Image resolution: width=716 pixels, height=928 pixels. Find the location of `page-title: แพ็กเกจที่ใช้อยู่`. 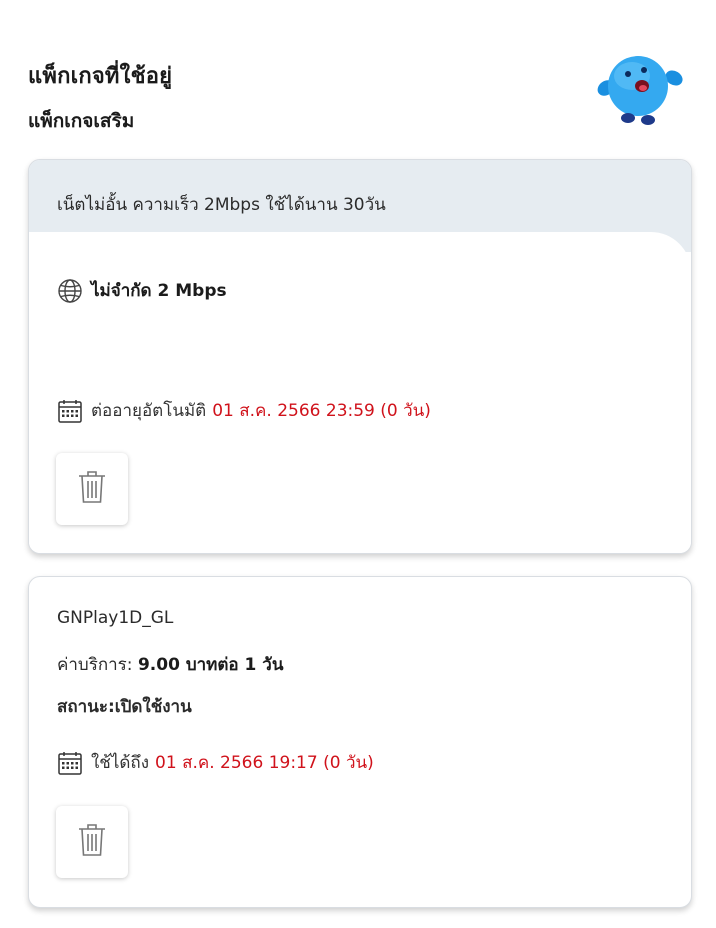

page-title: แพ็กเกจที่ใช้อยู่ is located at coordinates (100, 76).